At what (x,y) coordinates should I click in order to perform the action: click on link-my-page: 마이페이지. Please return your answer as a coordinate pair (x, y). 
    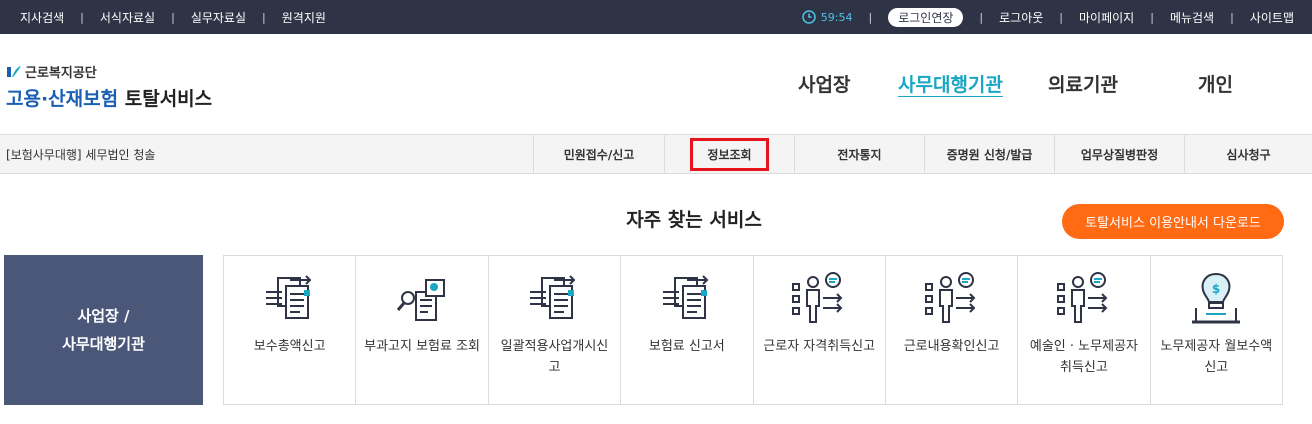
    Looking at the image, I should click on (1106, 17).